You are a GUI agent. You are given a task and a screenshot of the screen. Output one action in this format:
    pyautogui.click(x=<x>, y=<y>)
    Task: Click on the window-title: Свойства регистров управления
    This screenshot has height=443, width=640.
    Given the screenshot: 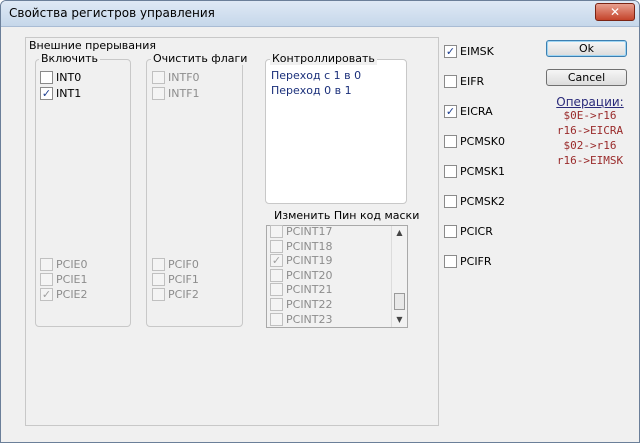 What is the action you would take?
    pyautogui.click(x=112, y=13)
    